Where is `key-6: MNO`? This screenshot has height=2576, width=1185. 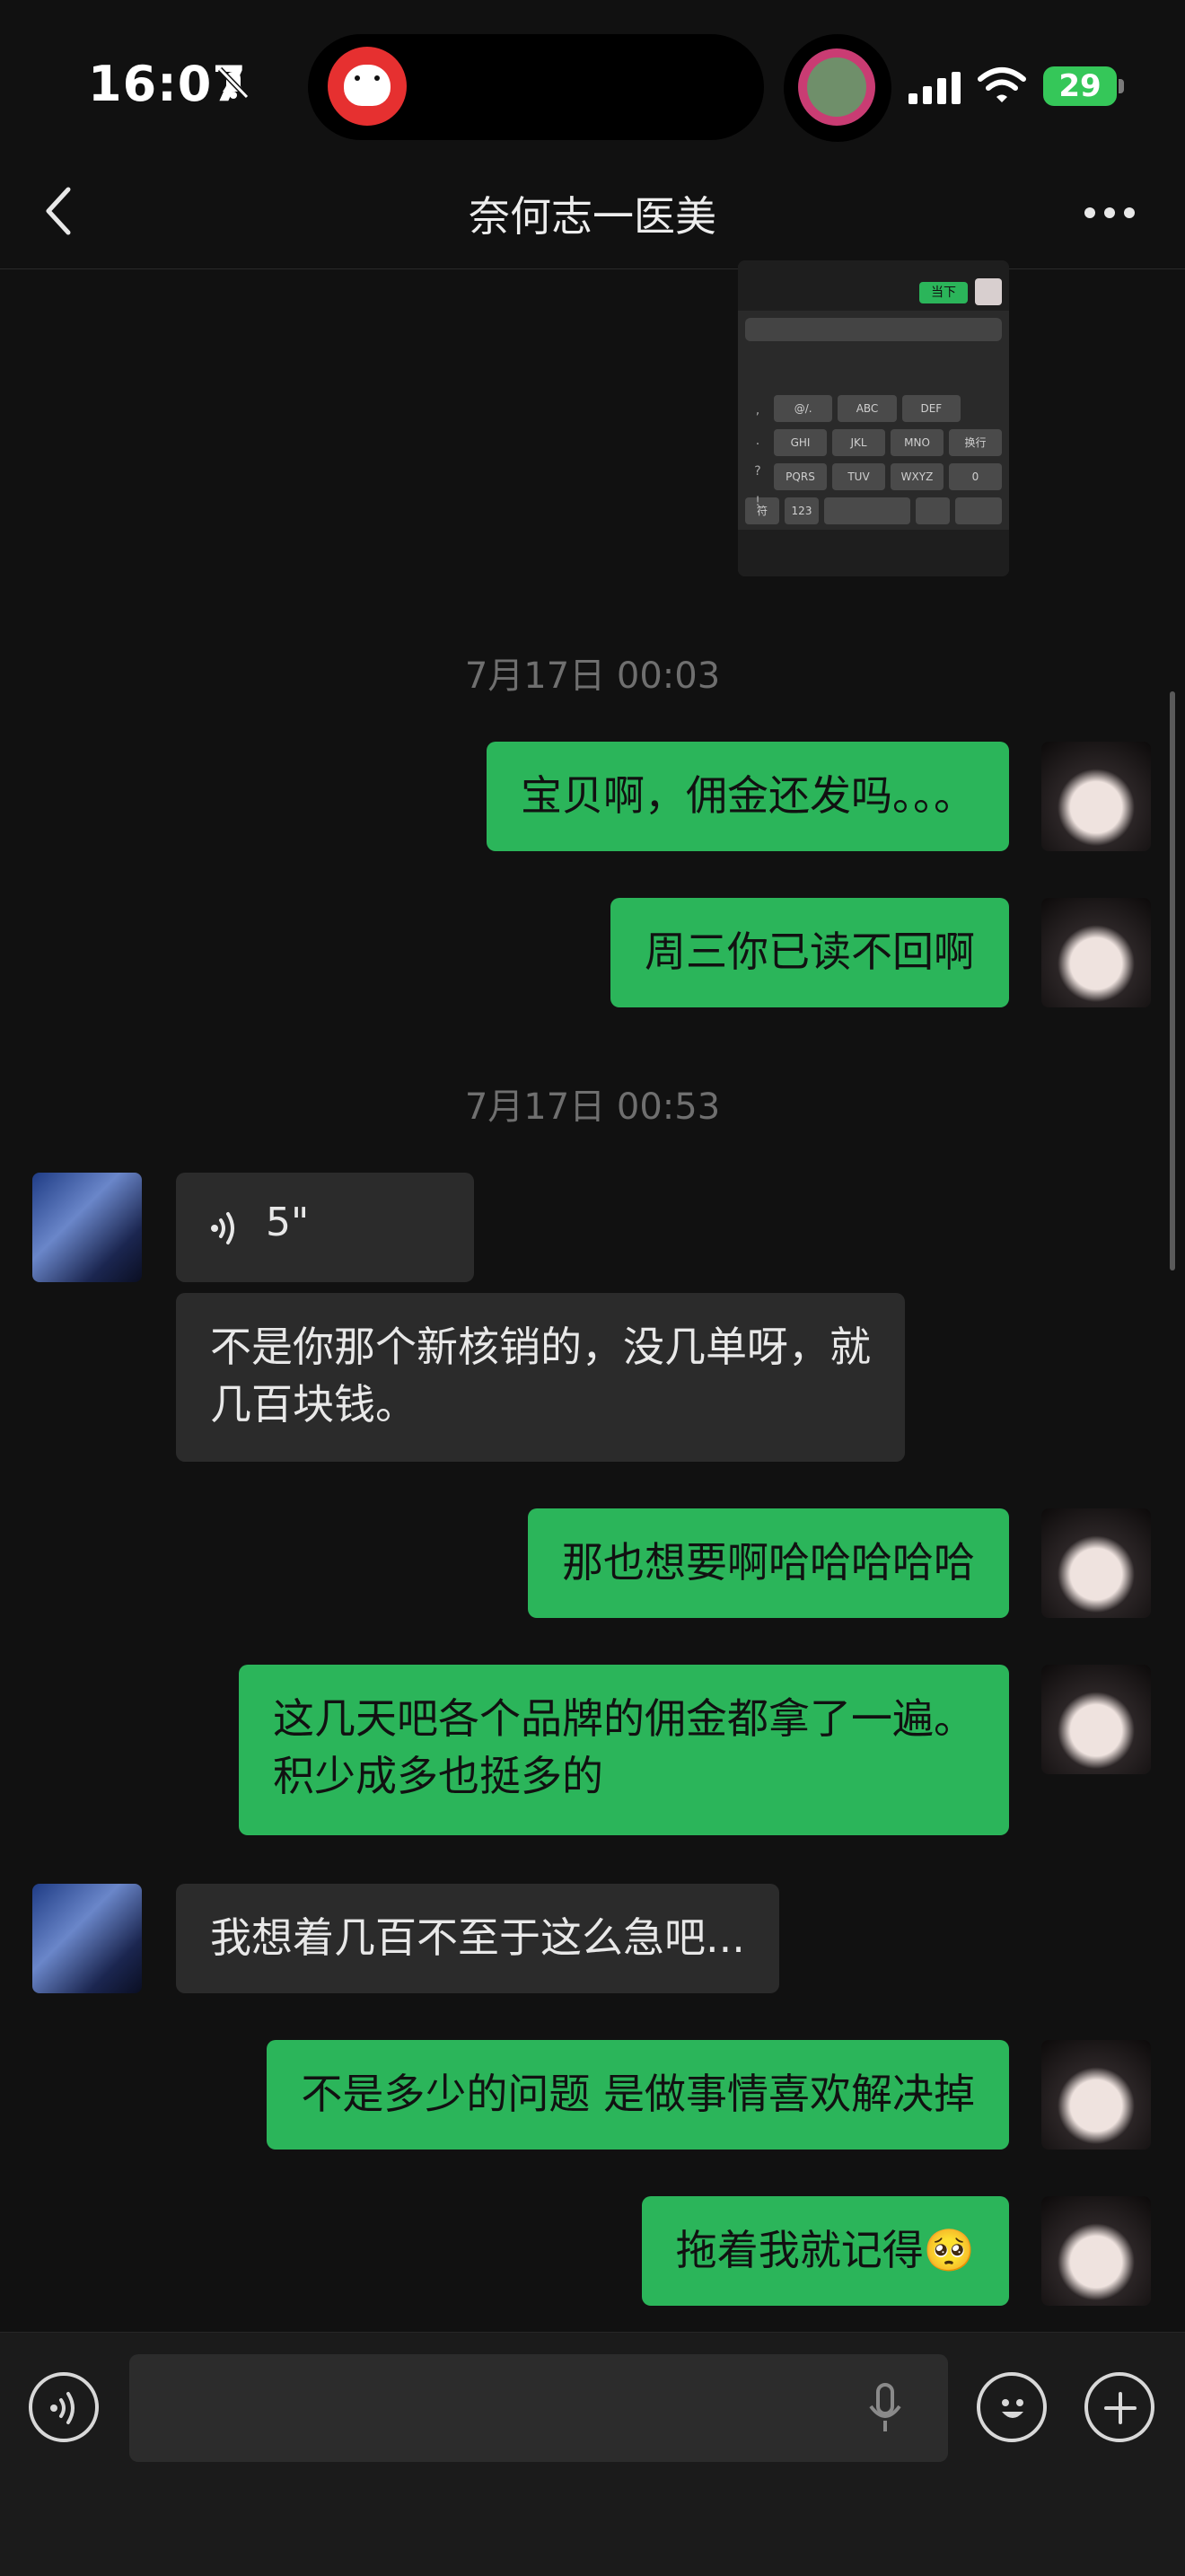
key-6: MNO is located at coordinates (917, 442).